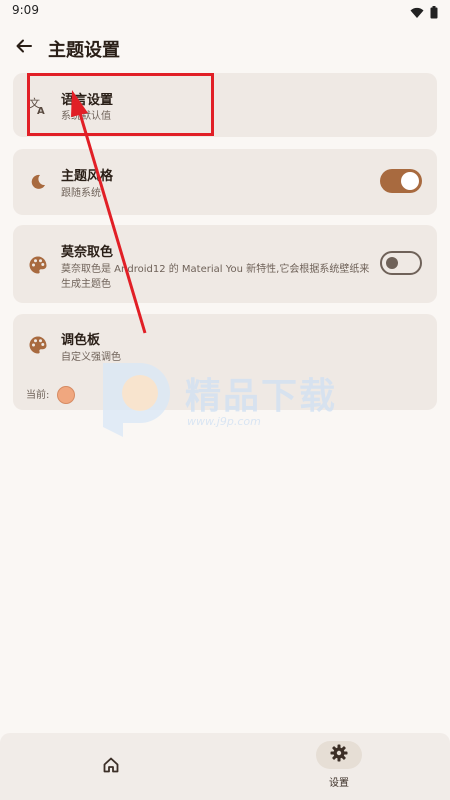 The width and height of the screenshot is (450, 800). Describe the element at coordinates (224, 421) in the screenshot. I see `watermark-url: www.j9p.com` at that location.